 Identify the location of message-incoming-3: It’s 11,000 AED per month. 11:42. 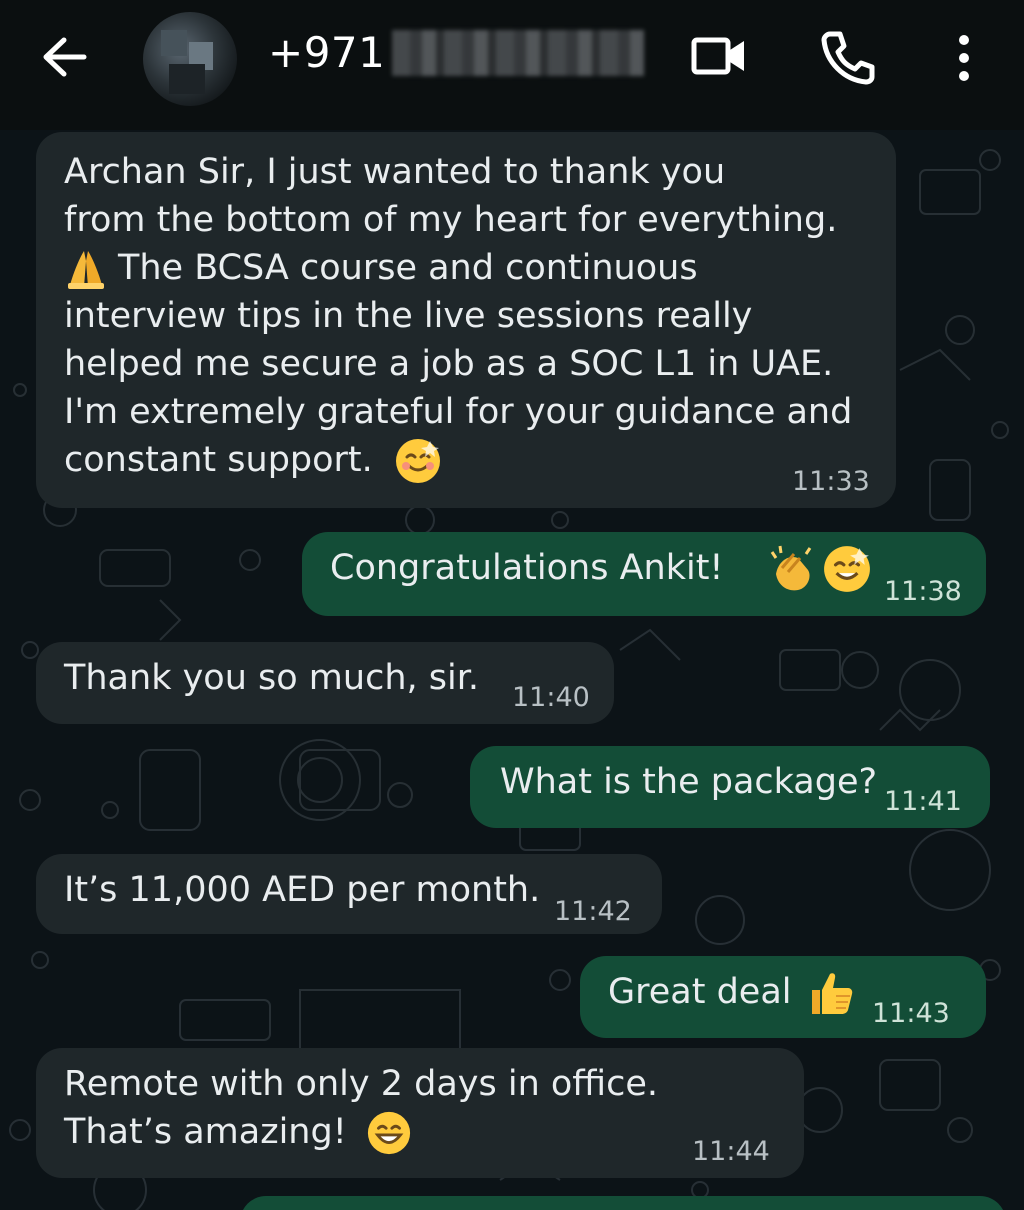
(349, 894).